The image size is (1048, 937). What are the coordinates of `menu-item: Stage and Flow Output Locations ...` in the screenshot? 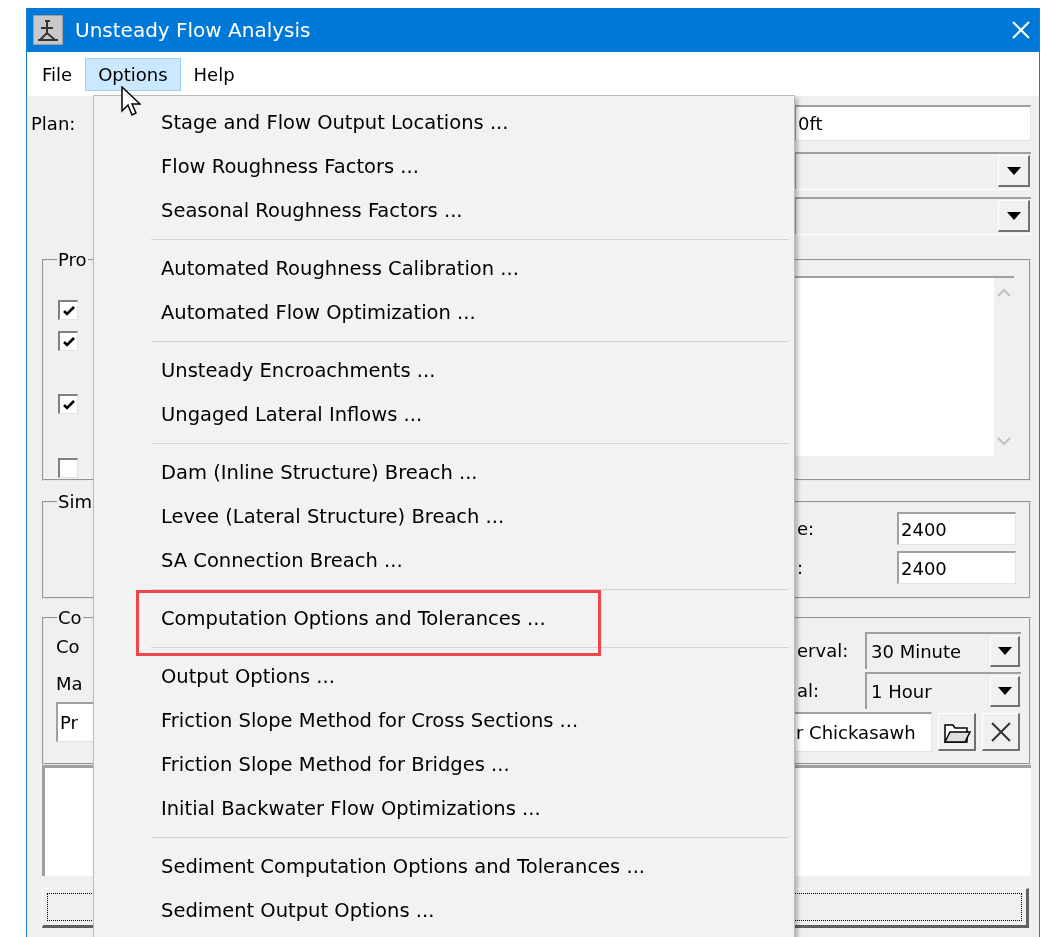 It's located at (335, 122).